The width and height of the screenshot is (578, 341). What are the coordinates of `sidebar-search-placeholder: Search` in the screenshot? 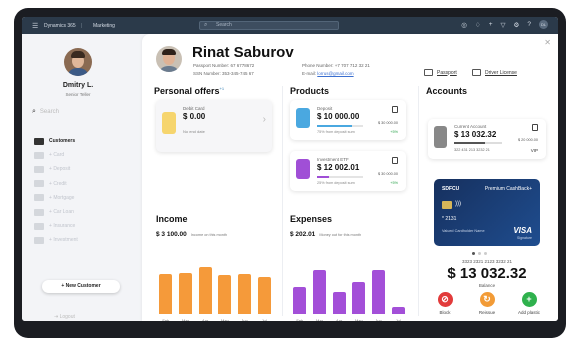 It's located at (49, 112).